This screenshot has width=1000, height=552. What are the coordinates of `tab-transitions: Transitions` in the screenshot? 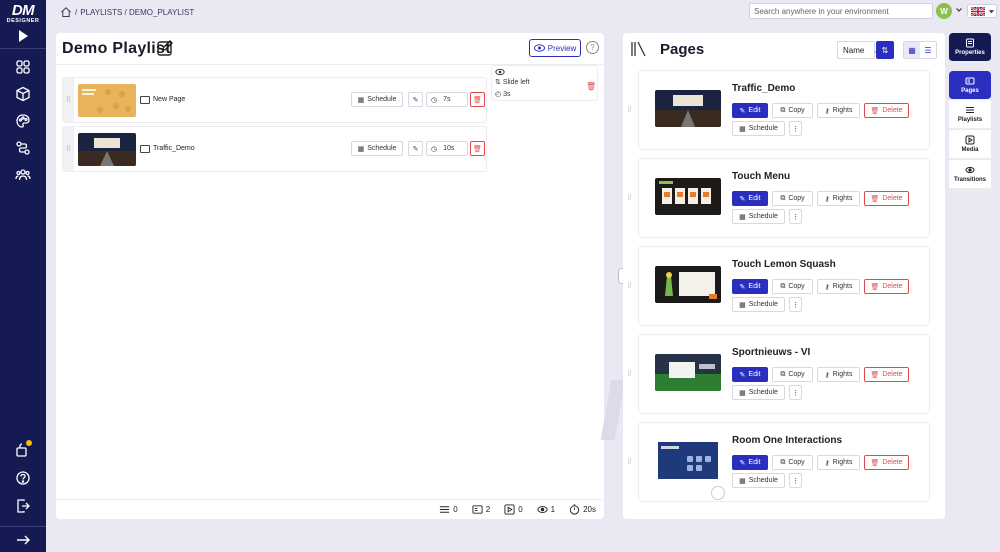 It's located at (970, 174).